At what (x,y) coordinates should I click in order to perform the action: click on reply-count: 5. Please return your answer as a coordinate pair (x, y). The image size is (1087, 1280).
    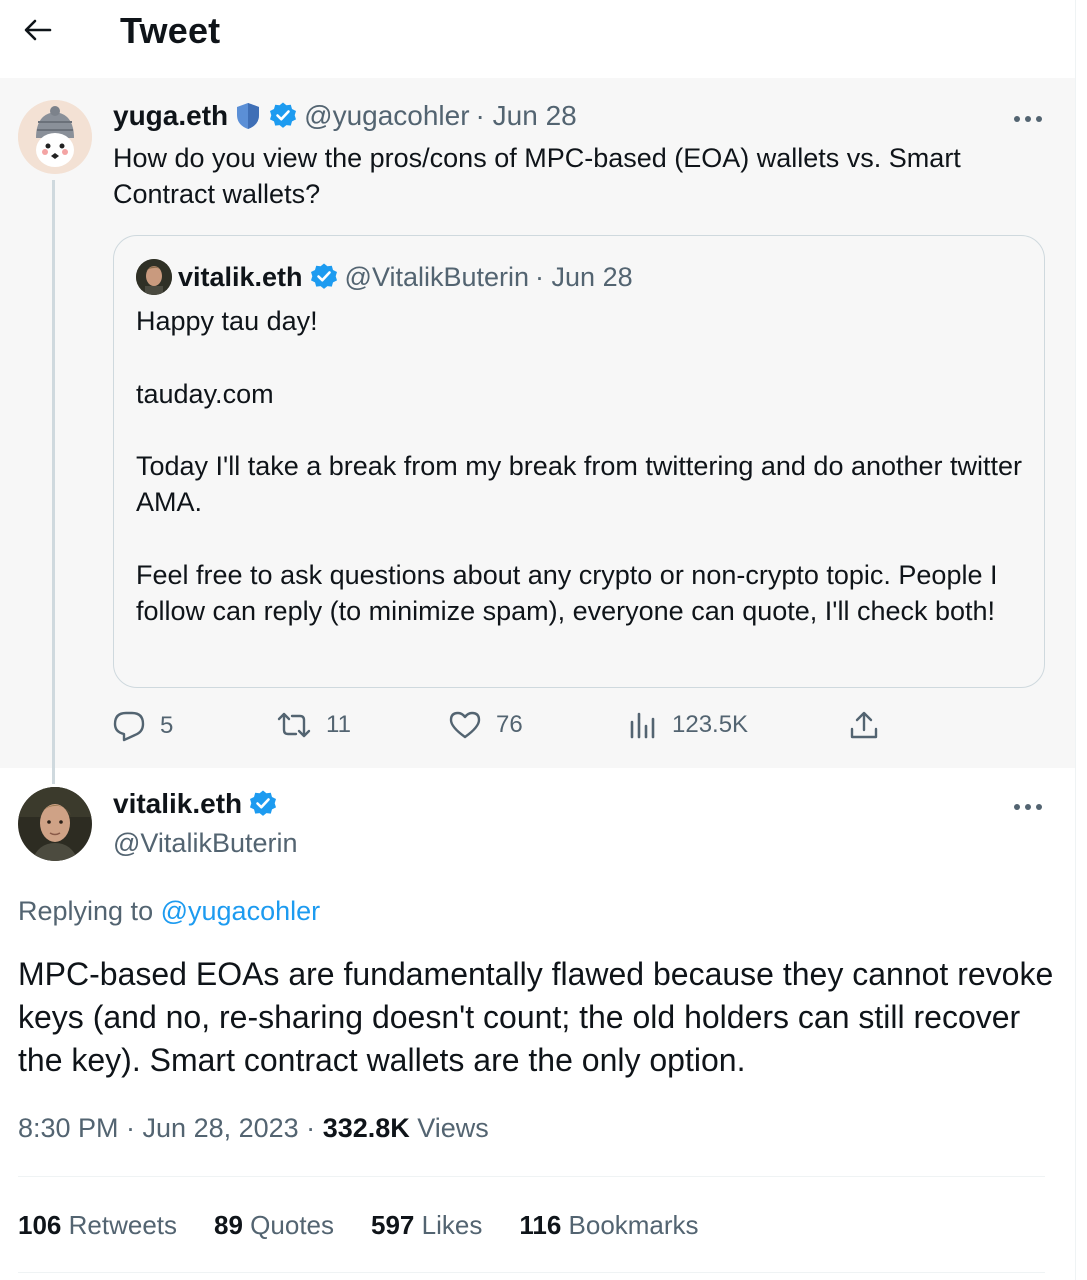
    Looking at the image, I should click on (167, 725).